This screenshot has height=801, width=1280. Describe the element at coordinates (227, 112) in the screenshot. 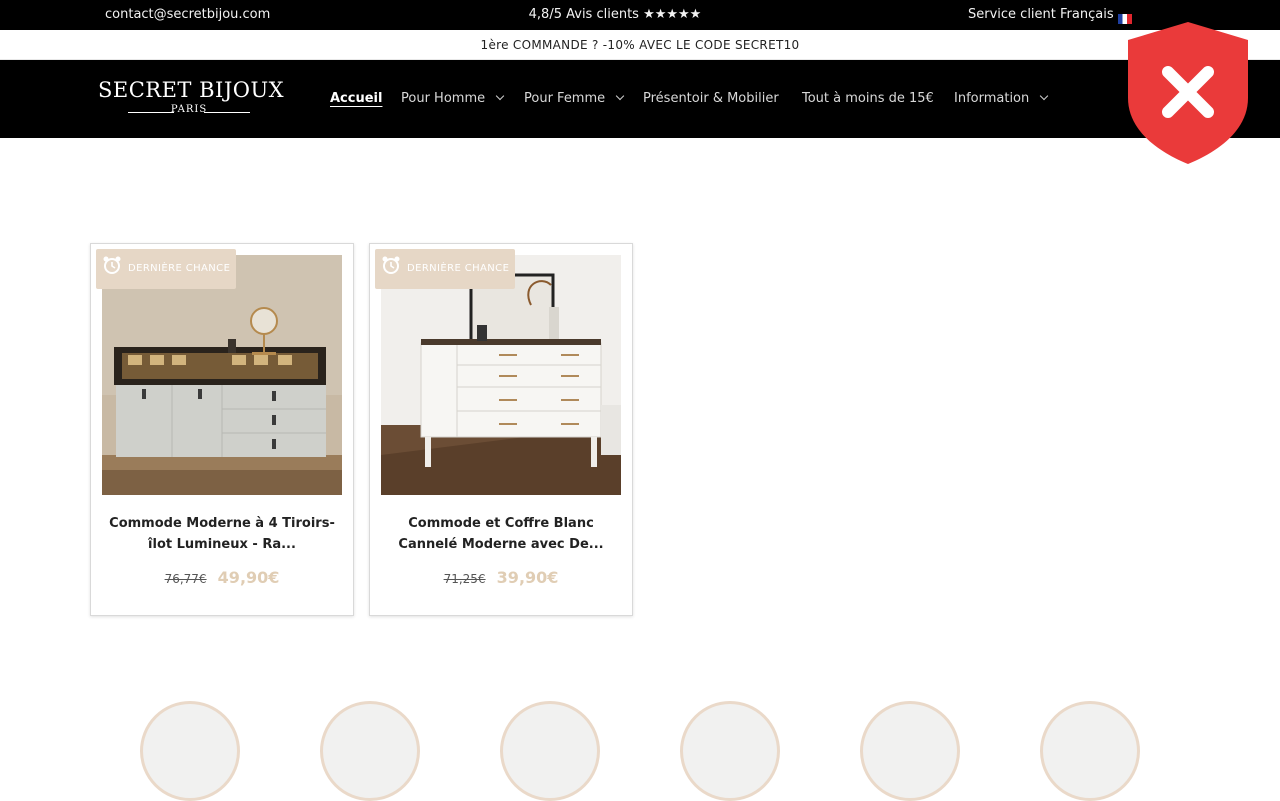

I see `logo-divider` at that location.